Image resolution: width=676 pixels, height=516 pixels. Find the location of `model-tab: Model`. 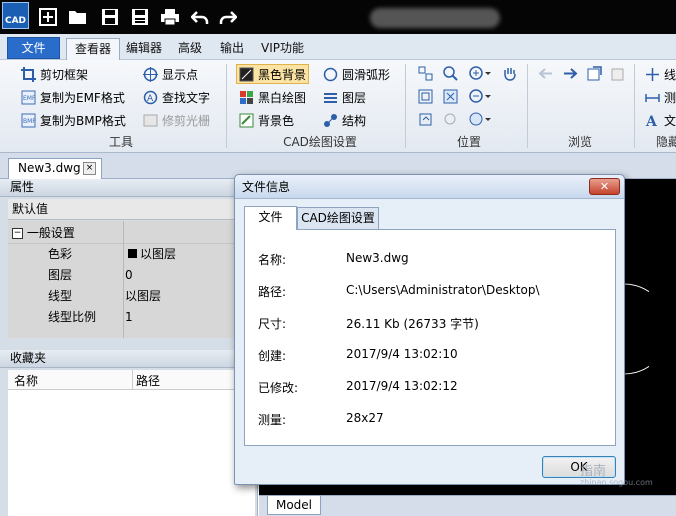

model-tab: Model is located at coordinates (294, 505).